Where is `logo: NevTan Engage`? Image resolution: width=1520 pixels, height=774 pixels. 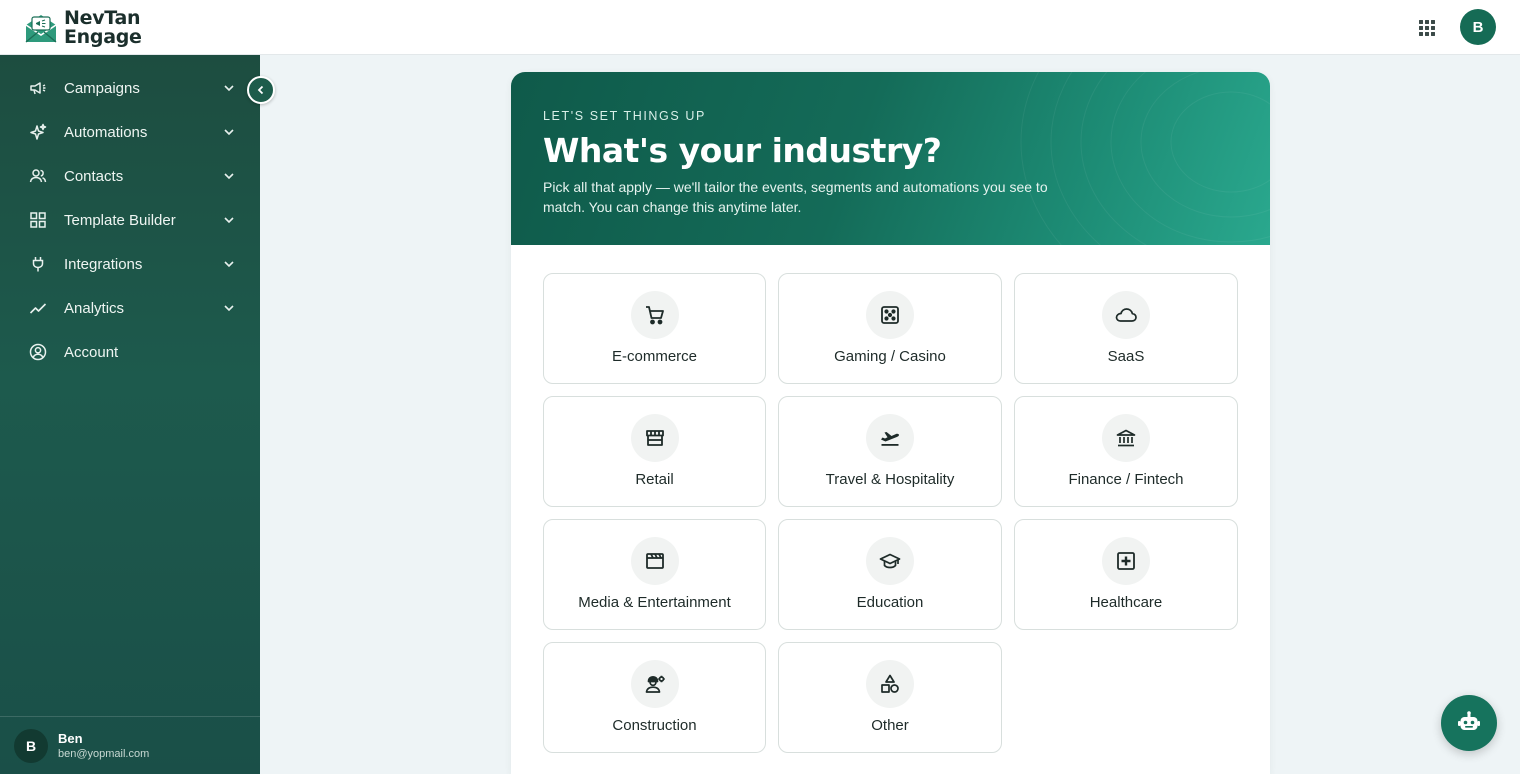 logo: NevTan Engage is located at coordinates (83, 28).